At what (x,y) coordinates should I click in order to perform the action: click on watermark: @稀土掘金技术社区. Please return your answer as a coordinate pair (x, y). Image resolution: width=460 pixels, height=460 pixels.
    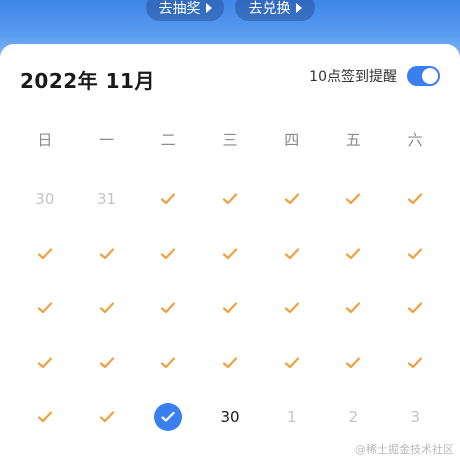
    Looking at the image, I should click on (404, 449).